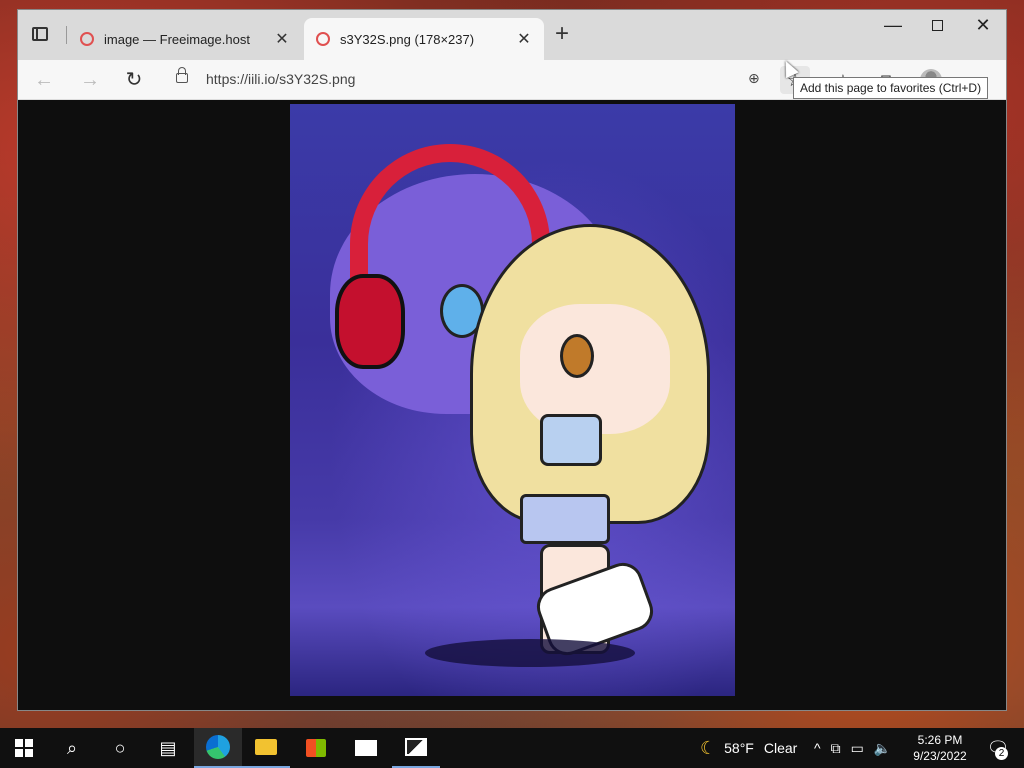 This screenshot has height=768, width=1024. What do you see at coordinates (940, 748) in the screenshot?
I see `clock: 5:26 PM 9/23/2022` at bounding box center [940, 748].